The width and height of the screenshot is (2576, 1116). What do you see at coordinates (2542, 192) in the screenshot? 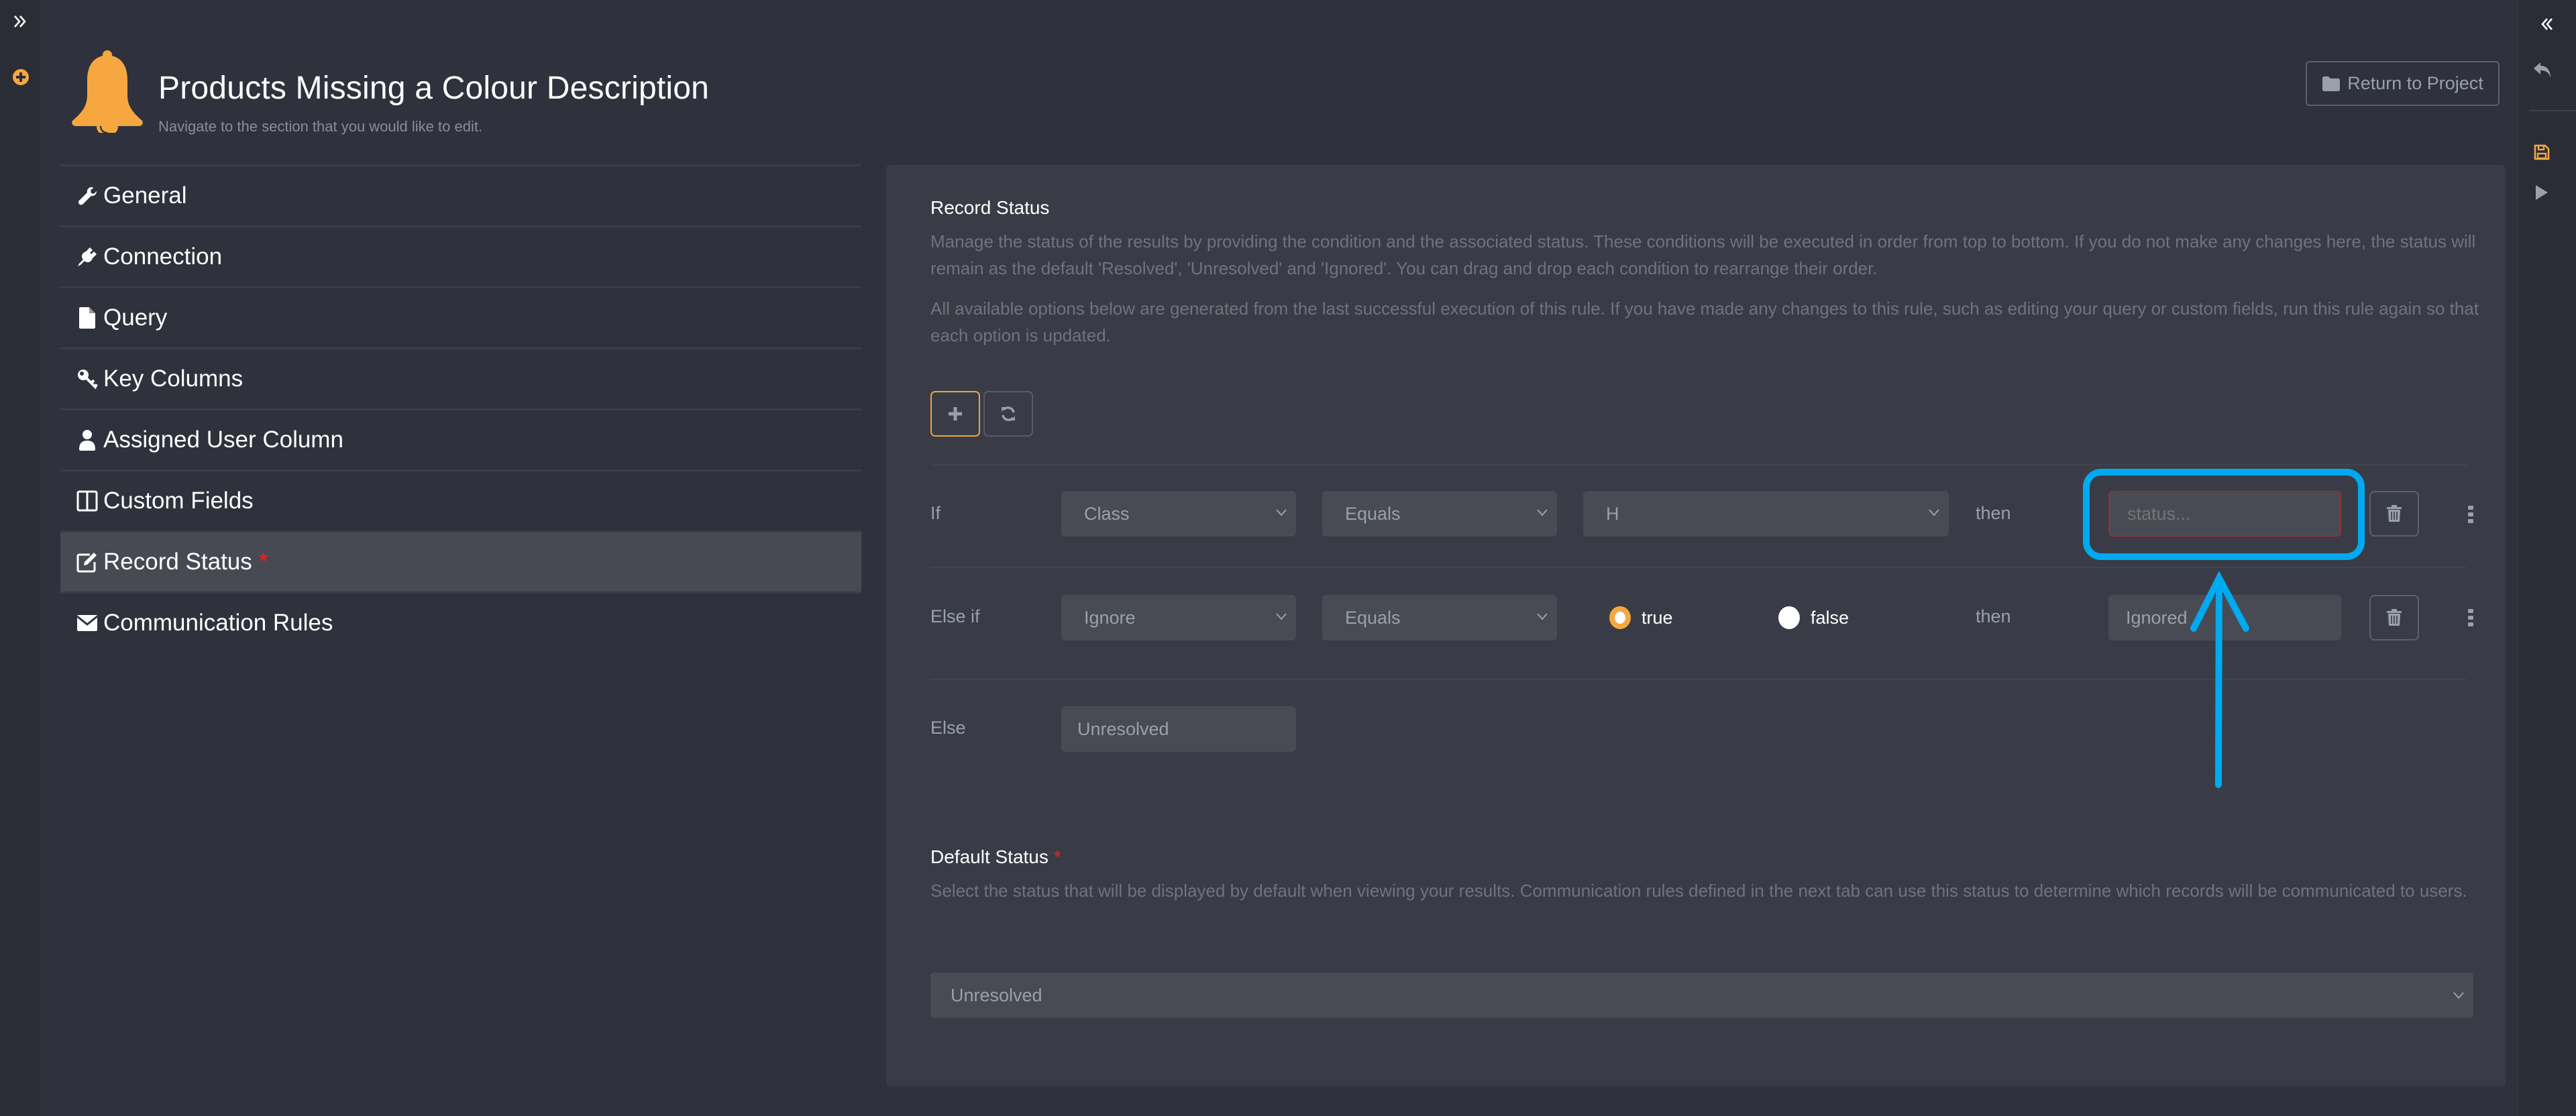
I see `play-icon` at bounding box center [2542, 192].